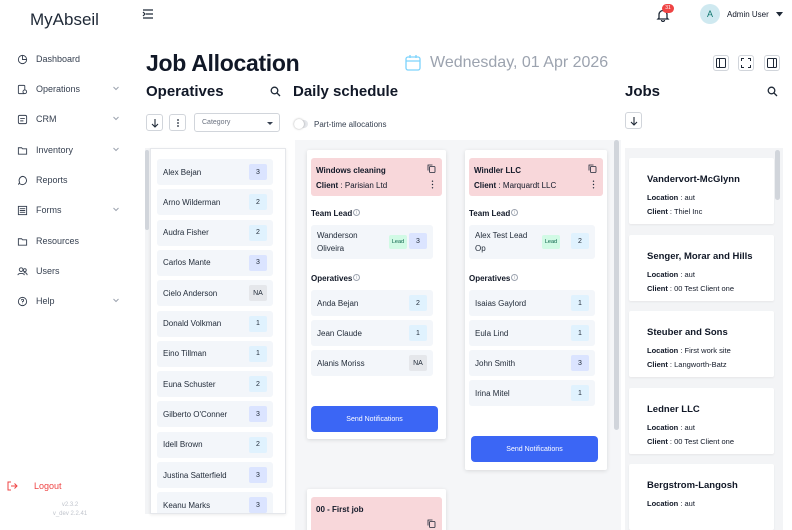 This screenshot has width=792, height=530. Describe the element at coordinates (413, 62) in the screenshot. I see `calendar-icon` at that location.